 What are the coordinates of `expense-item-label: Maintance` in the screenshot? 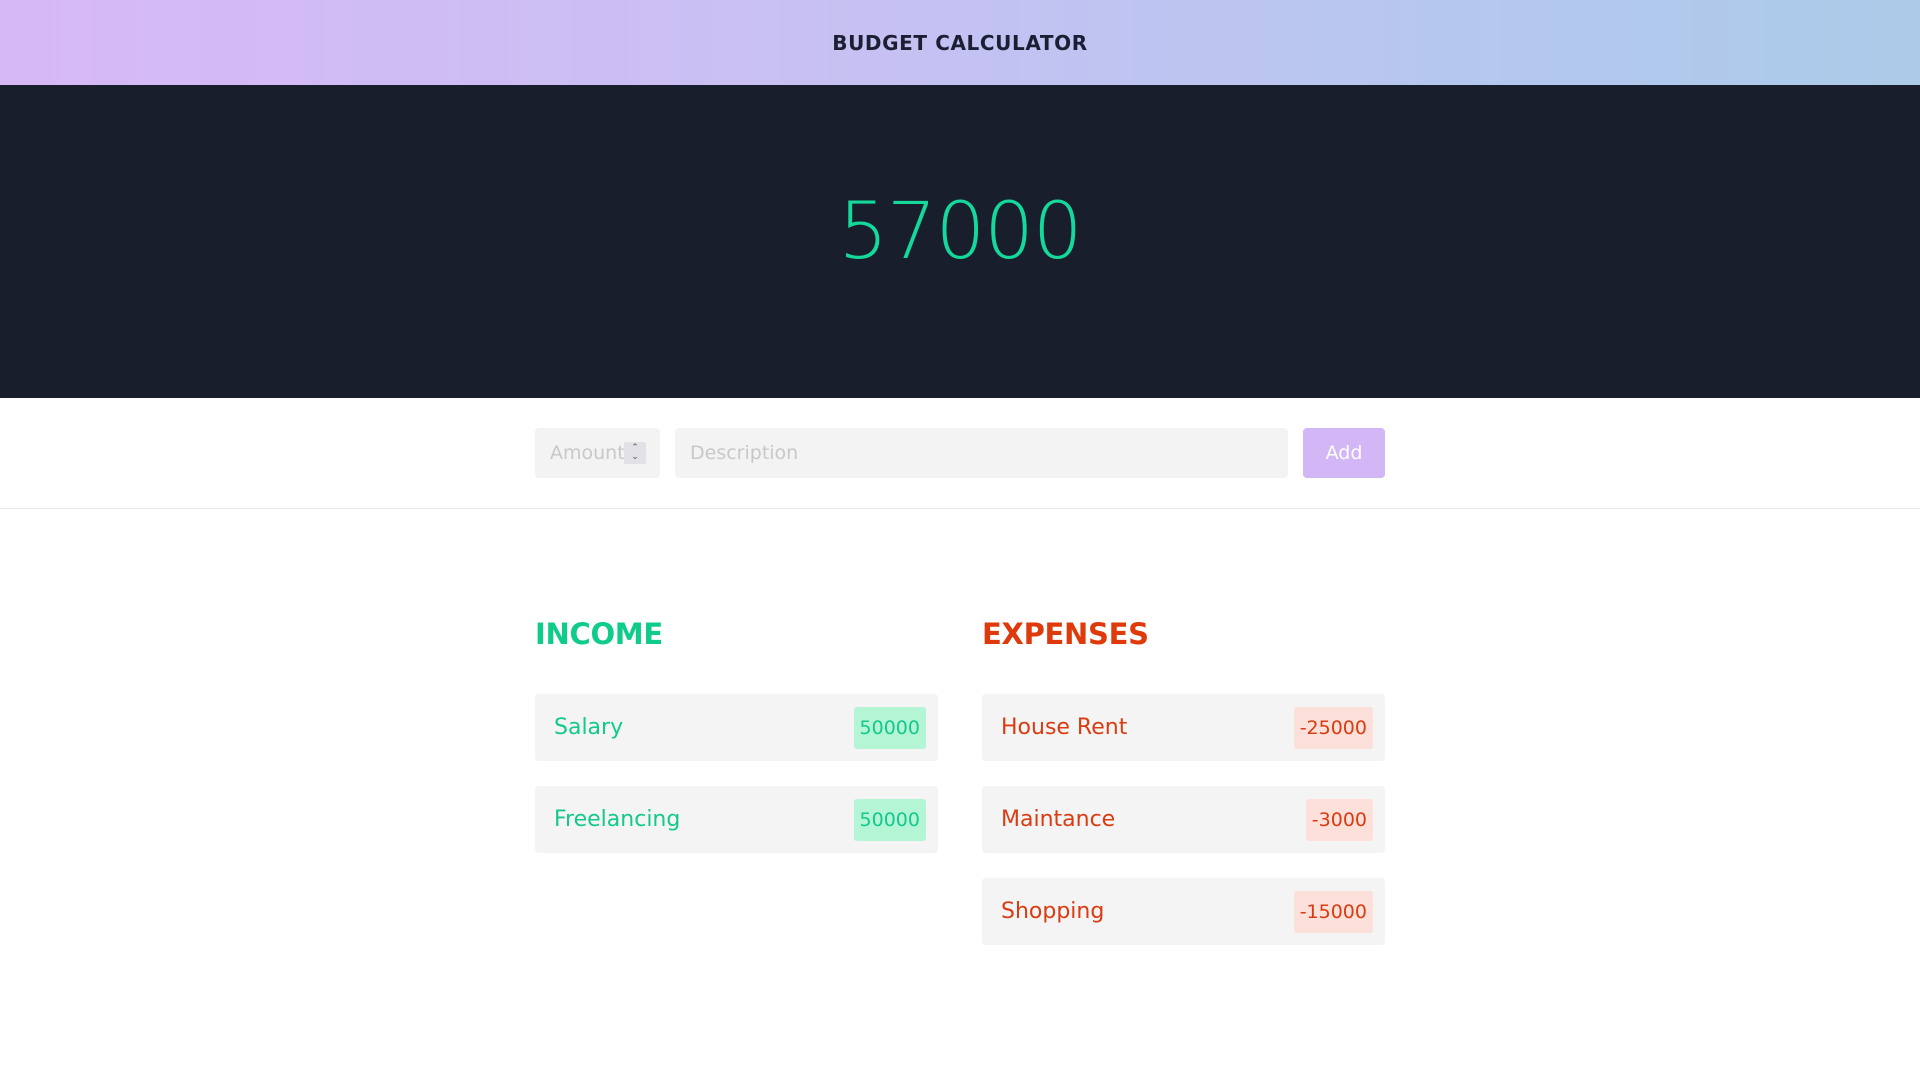 It's located at (1058, 819).